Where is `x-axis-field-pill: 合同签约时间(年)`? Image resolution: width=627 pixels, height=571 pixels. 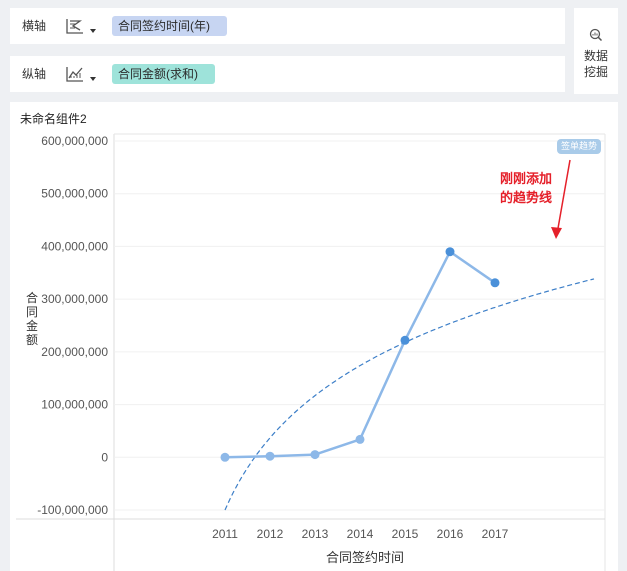
x-axis-field-pill: 合同签约时间(年) is located at coordinates (169, 26).